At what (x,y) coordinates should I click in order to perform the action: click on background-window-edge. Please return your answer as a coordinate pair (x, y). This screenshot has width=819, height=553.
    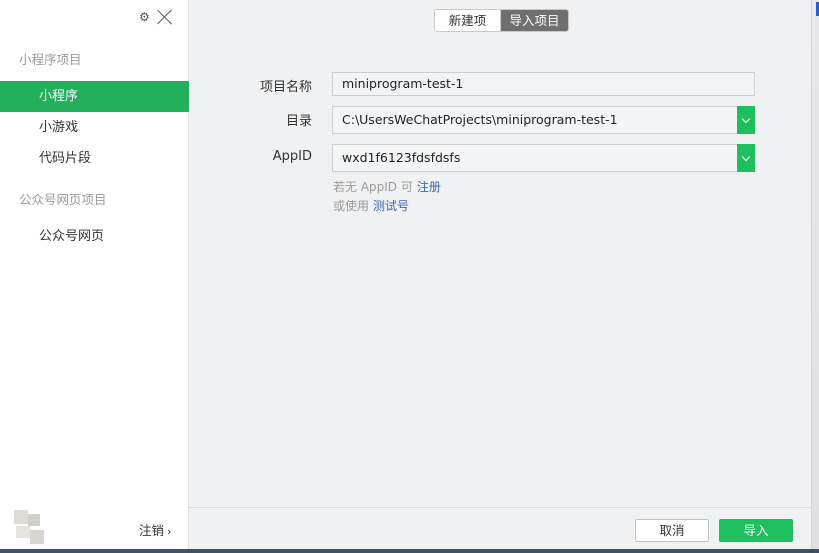
    Looking at the image, I should click on (815, 276).